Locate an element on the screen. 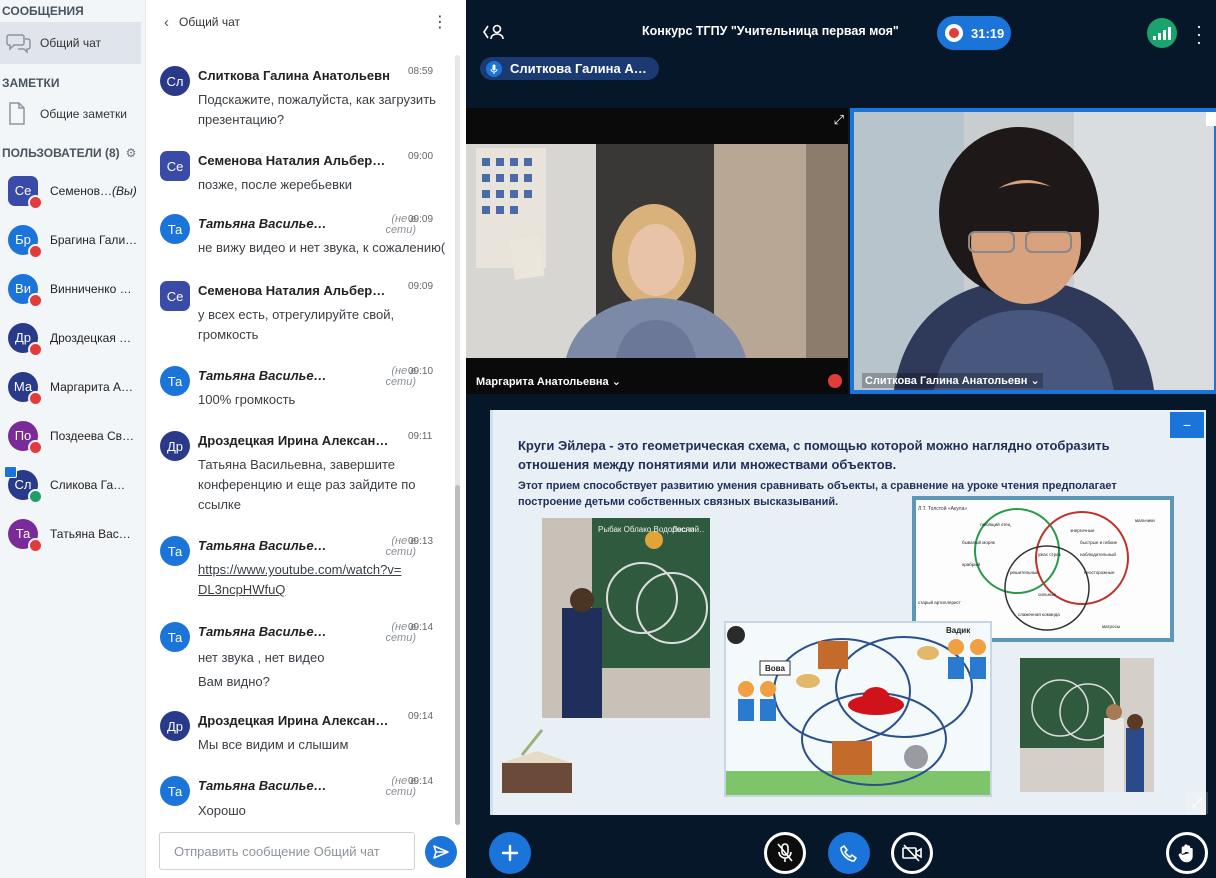 This screenshot has height=878, width=1216. message-text: нет звука , нет видео is located at coordinates (261, 657).